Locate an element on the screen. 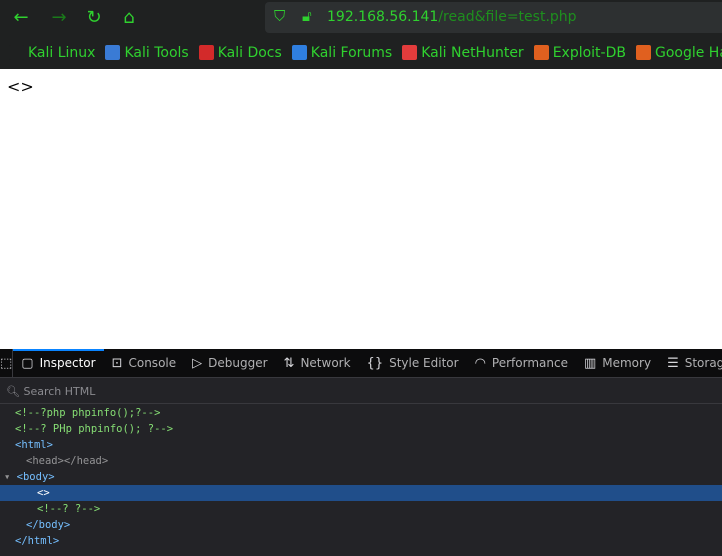 This screenshot has height=556, width=722. tab-network: ⇅ Network is located at coordinates (317, 363).